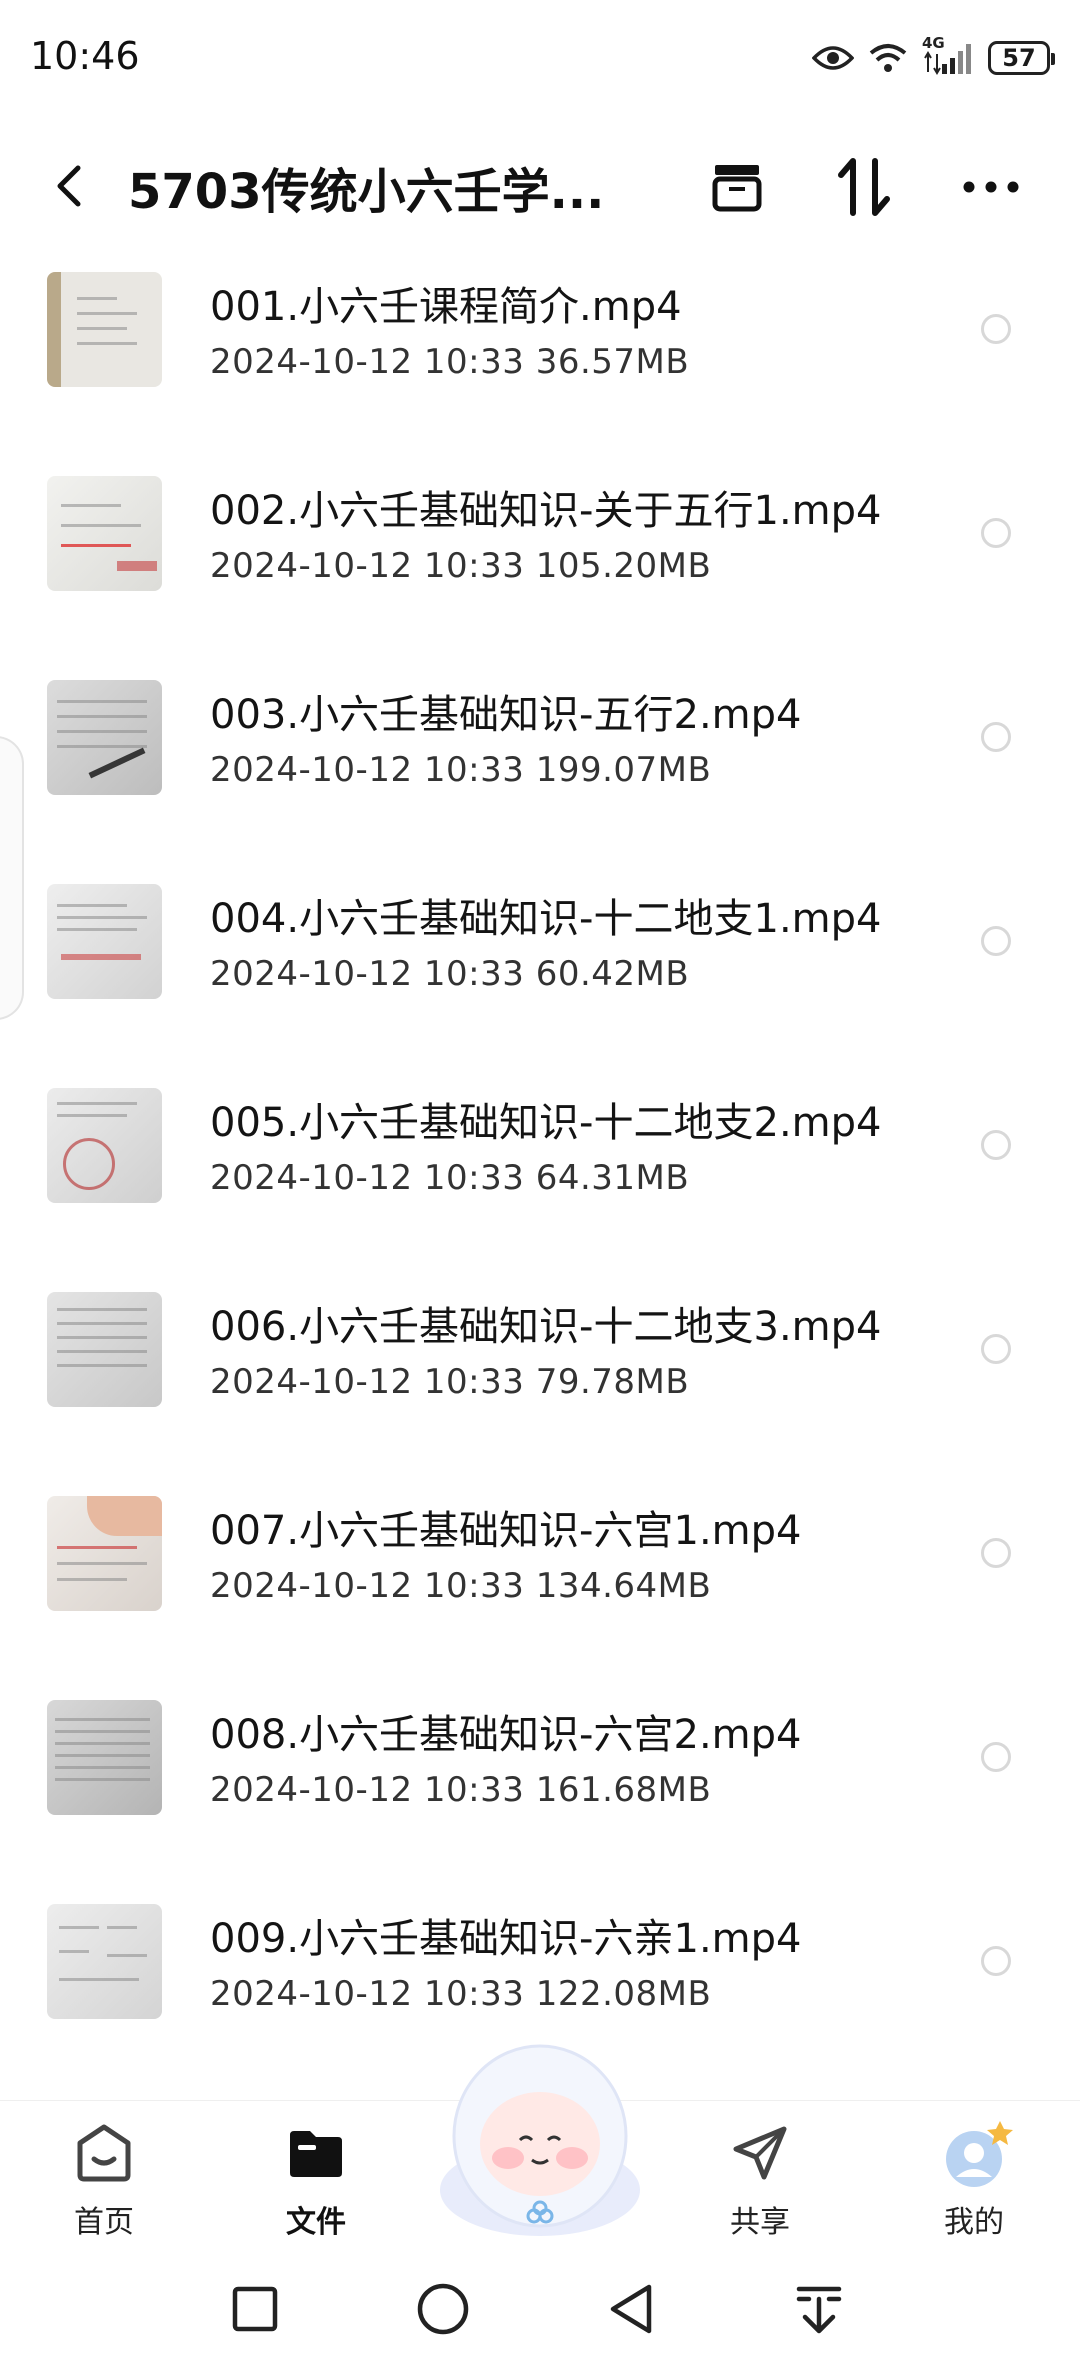  Describe the element at coordinates (546, 1327) in the screenshot. I see `file-name: 006.小六壬基础知识-十二地支3.mp4` at that location.